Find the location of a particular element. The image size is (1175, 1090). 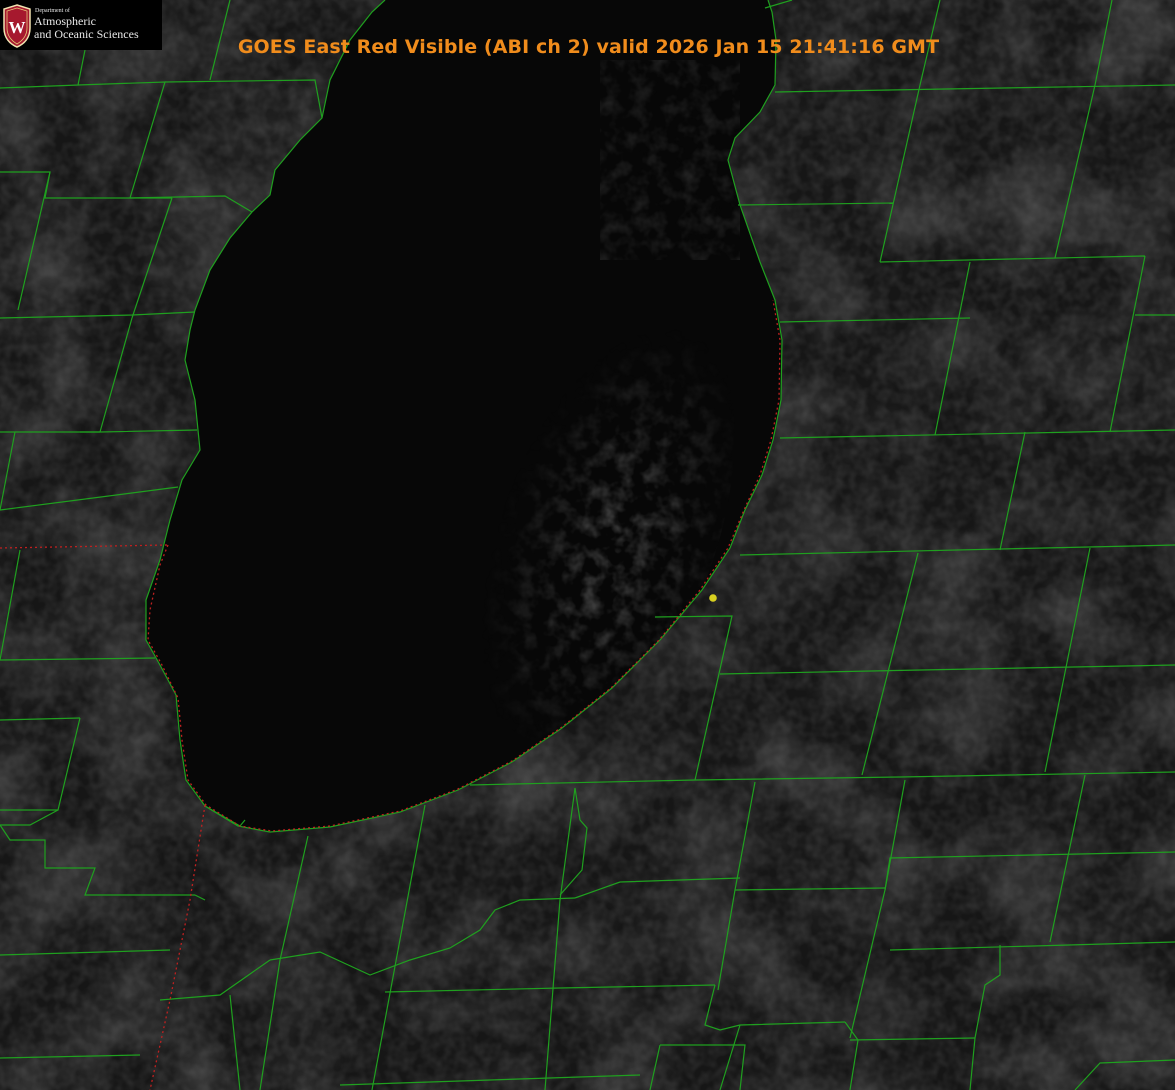

crest-letter: W is located at coordinates (17, 27).